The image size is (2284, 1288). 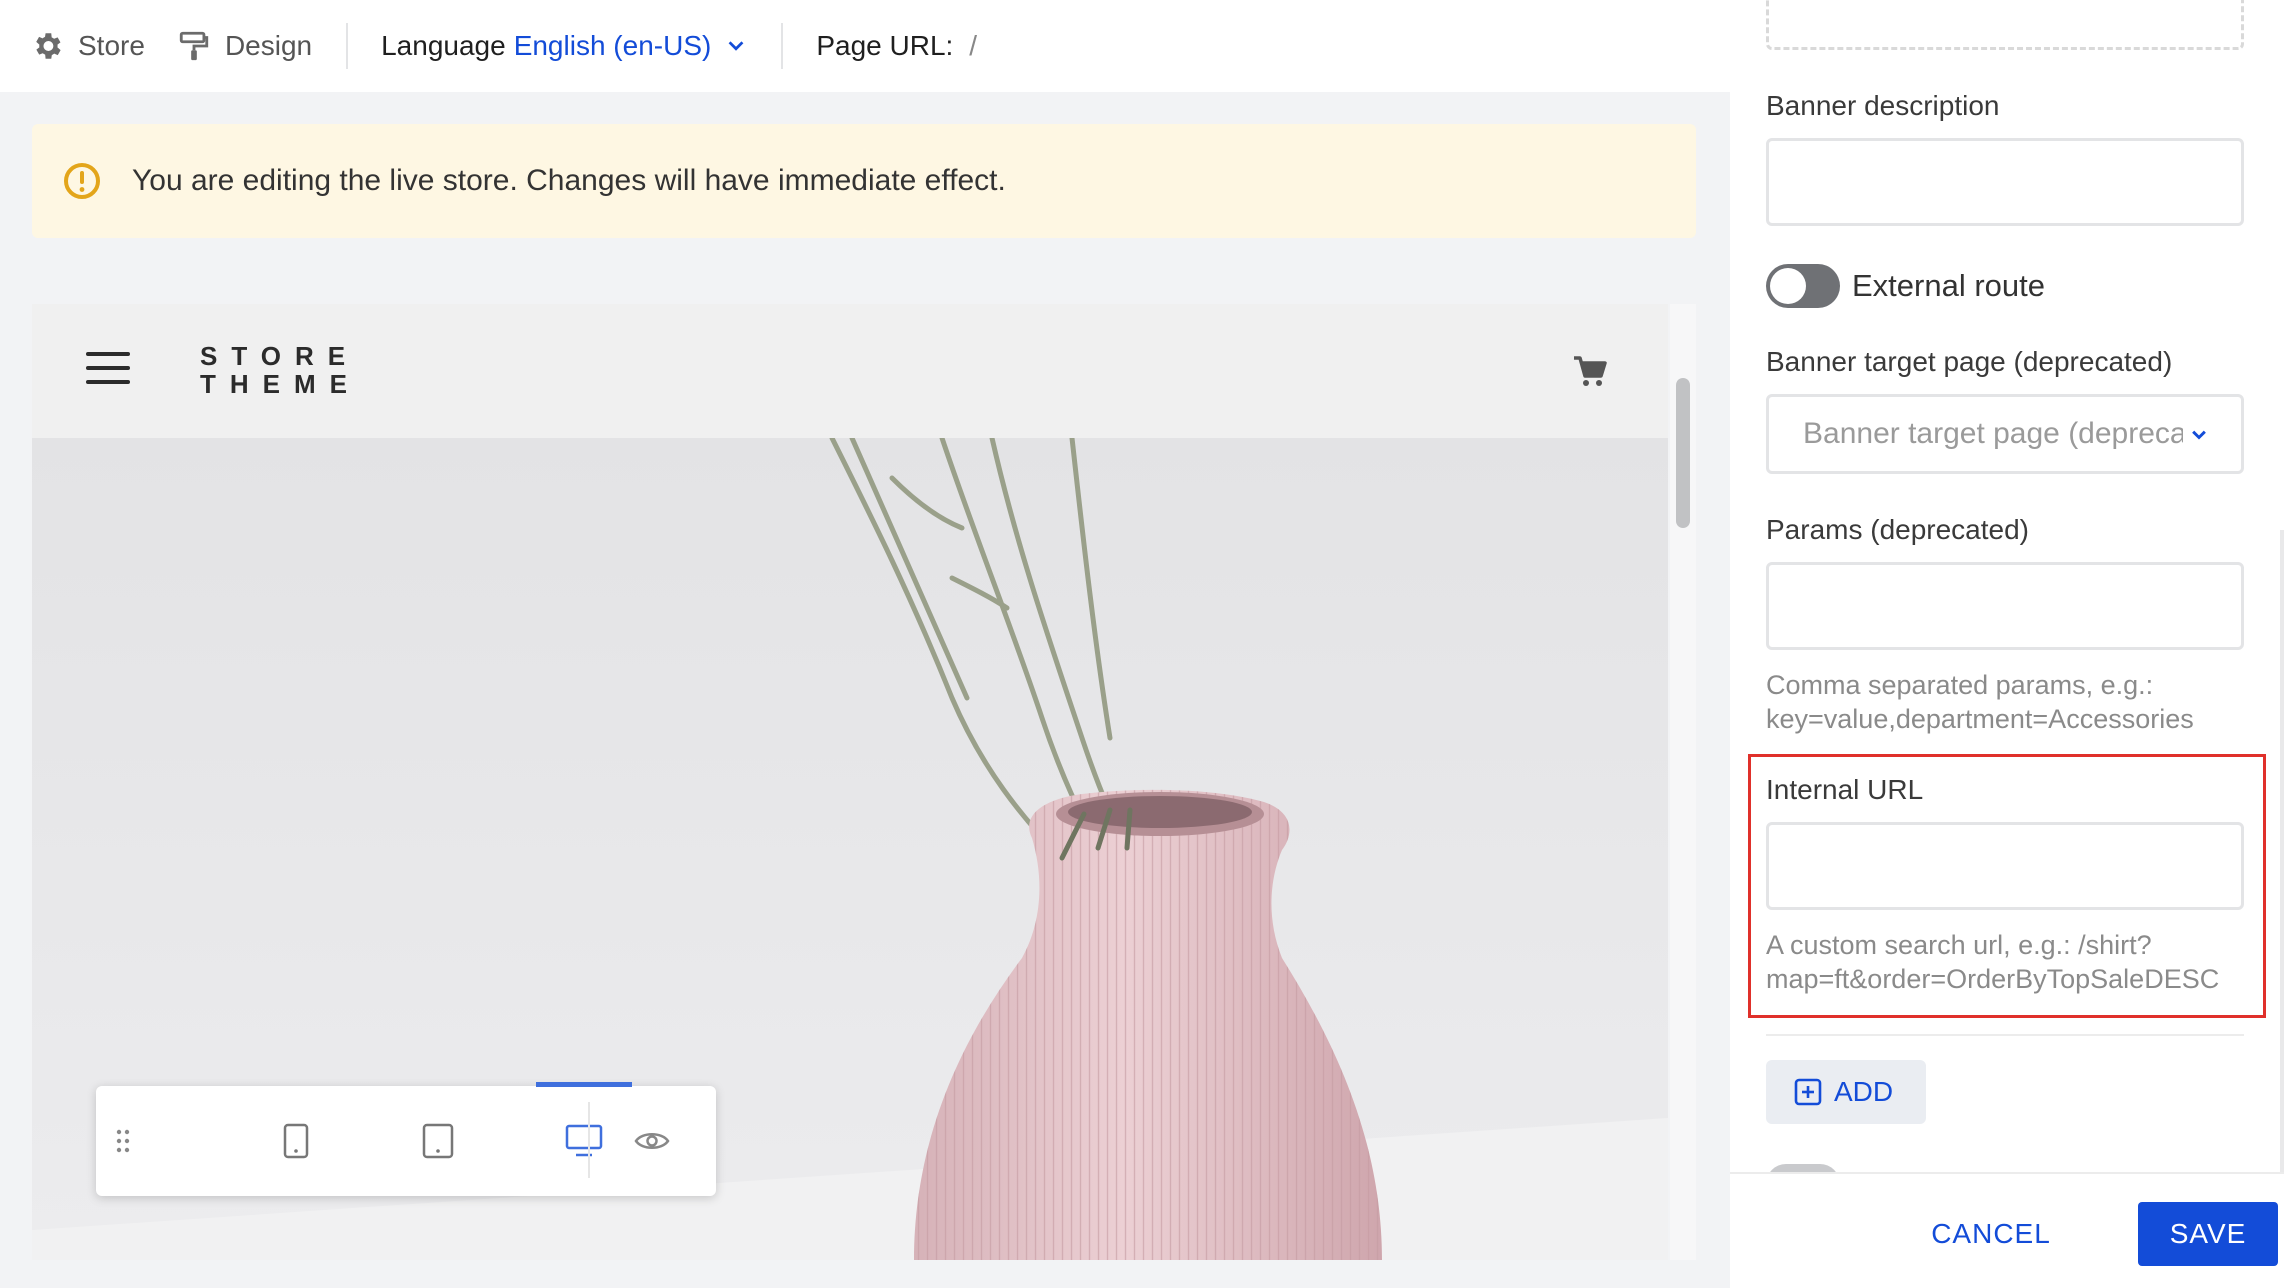 I want to click on language-selector: Language English (en-US), so click(x=564, y=46).